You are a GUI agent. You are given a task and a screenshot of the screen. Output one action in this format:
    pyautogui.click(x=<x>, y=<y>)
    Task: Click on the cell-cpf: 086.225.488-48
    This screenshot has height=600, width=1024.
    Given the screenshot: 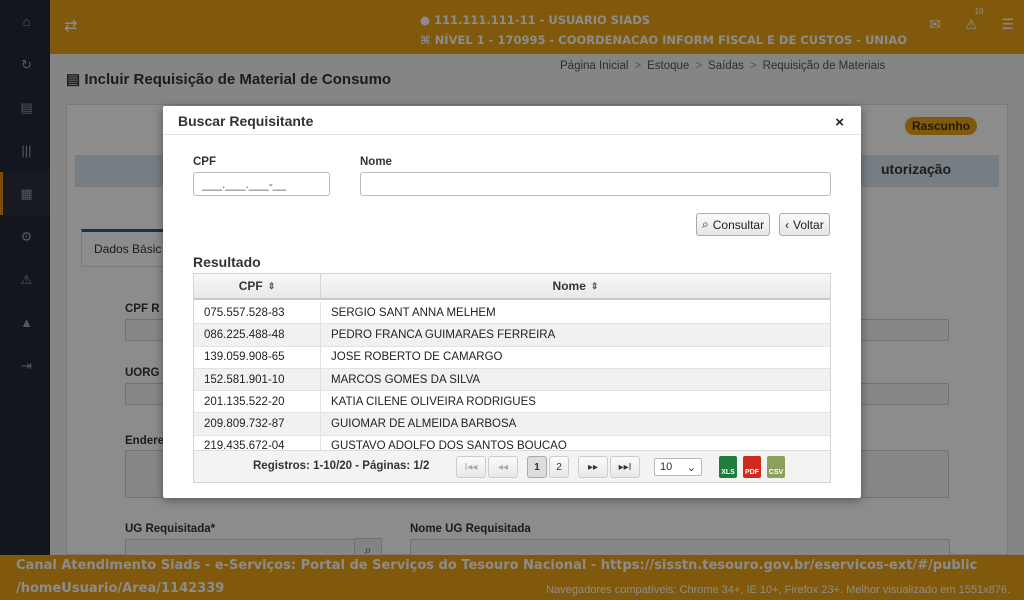 What is the action you would take?
    pyautogui.click(x=257, y=335)
    